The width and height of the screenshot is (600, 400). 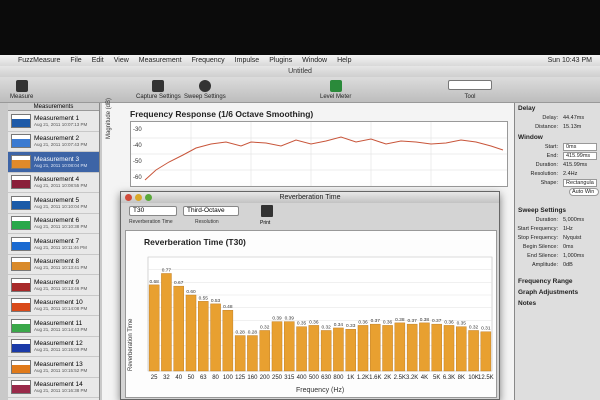 I want to click on capture-settings-button: Capture Settings, so click(x=158, y=90).